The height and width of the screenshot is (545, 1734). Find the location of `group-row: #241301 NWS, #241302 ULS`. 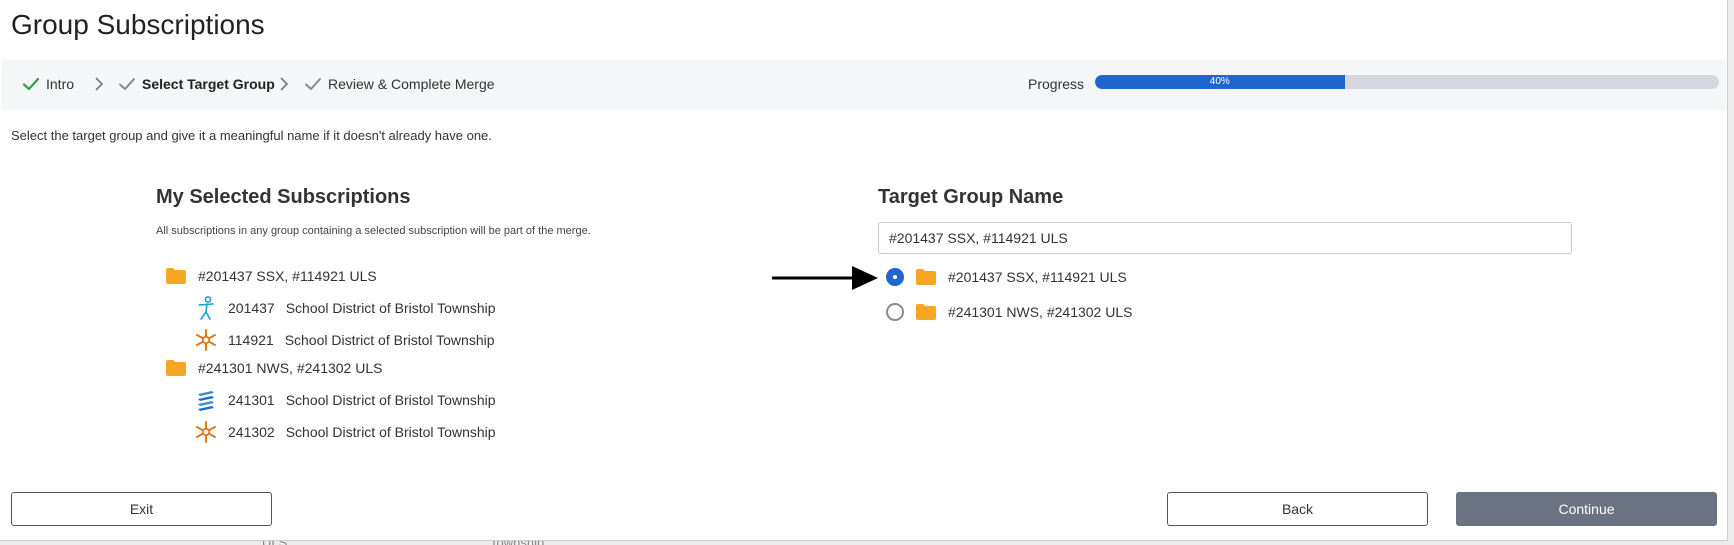

group-row: #241301 NWS, #241302 ULS is located at coordinates (274, 368).